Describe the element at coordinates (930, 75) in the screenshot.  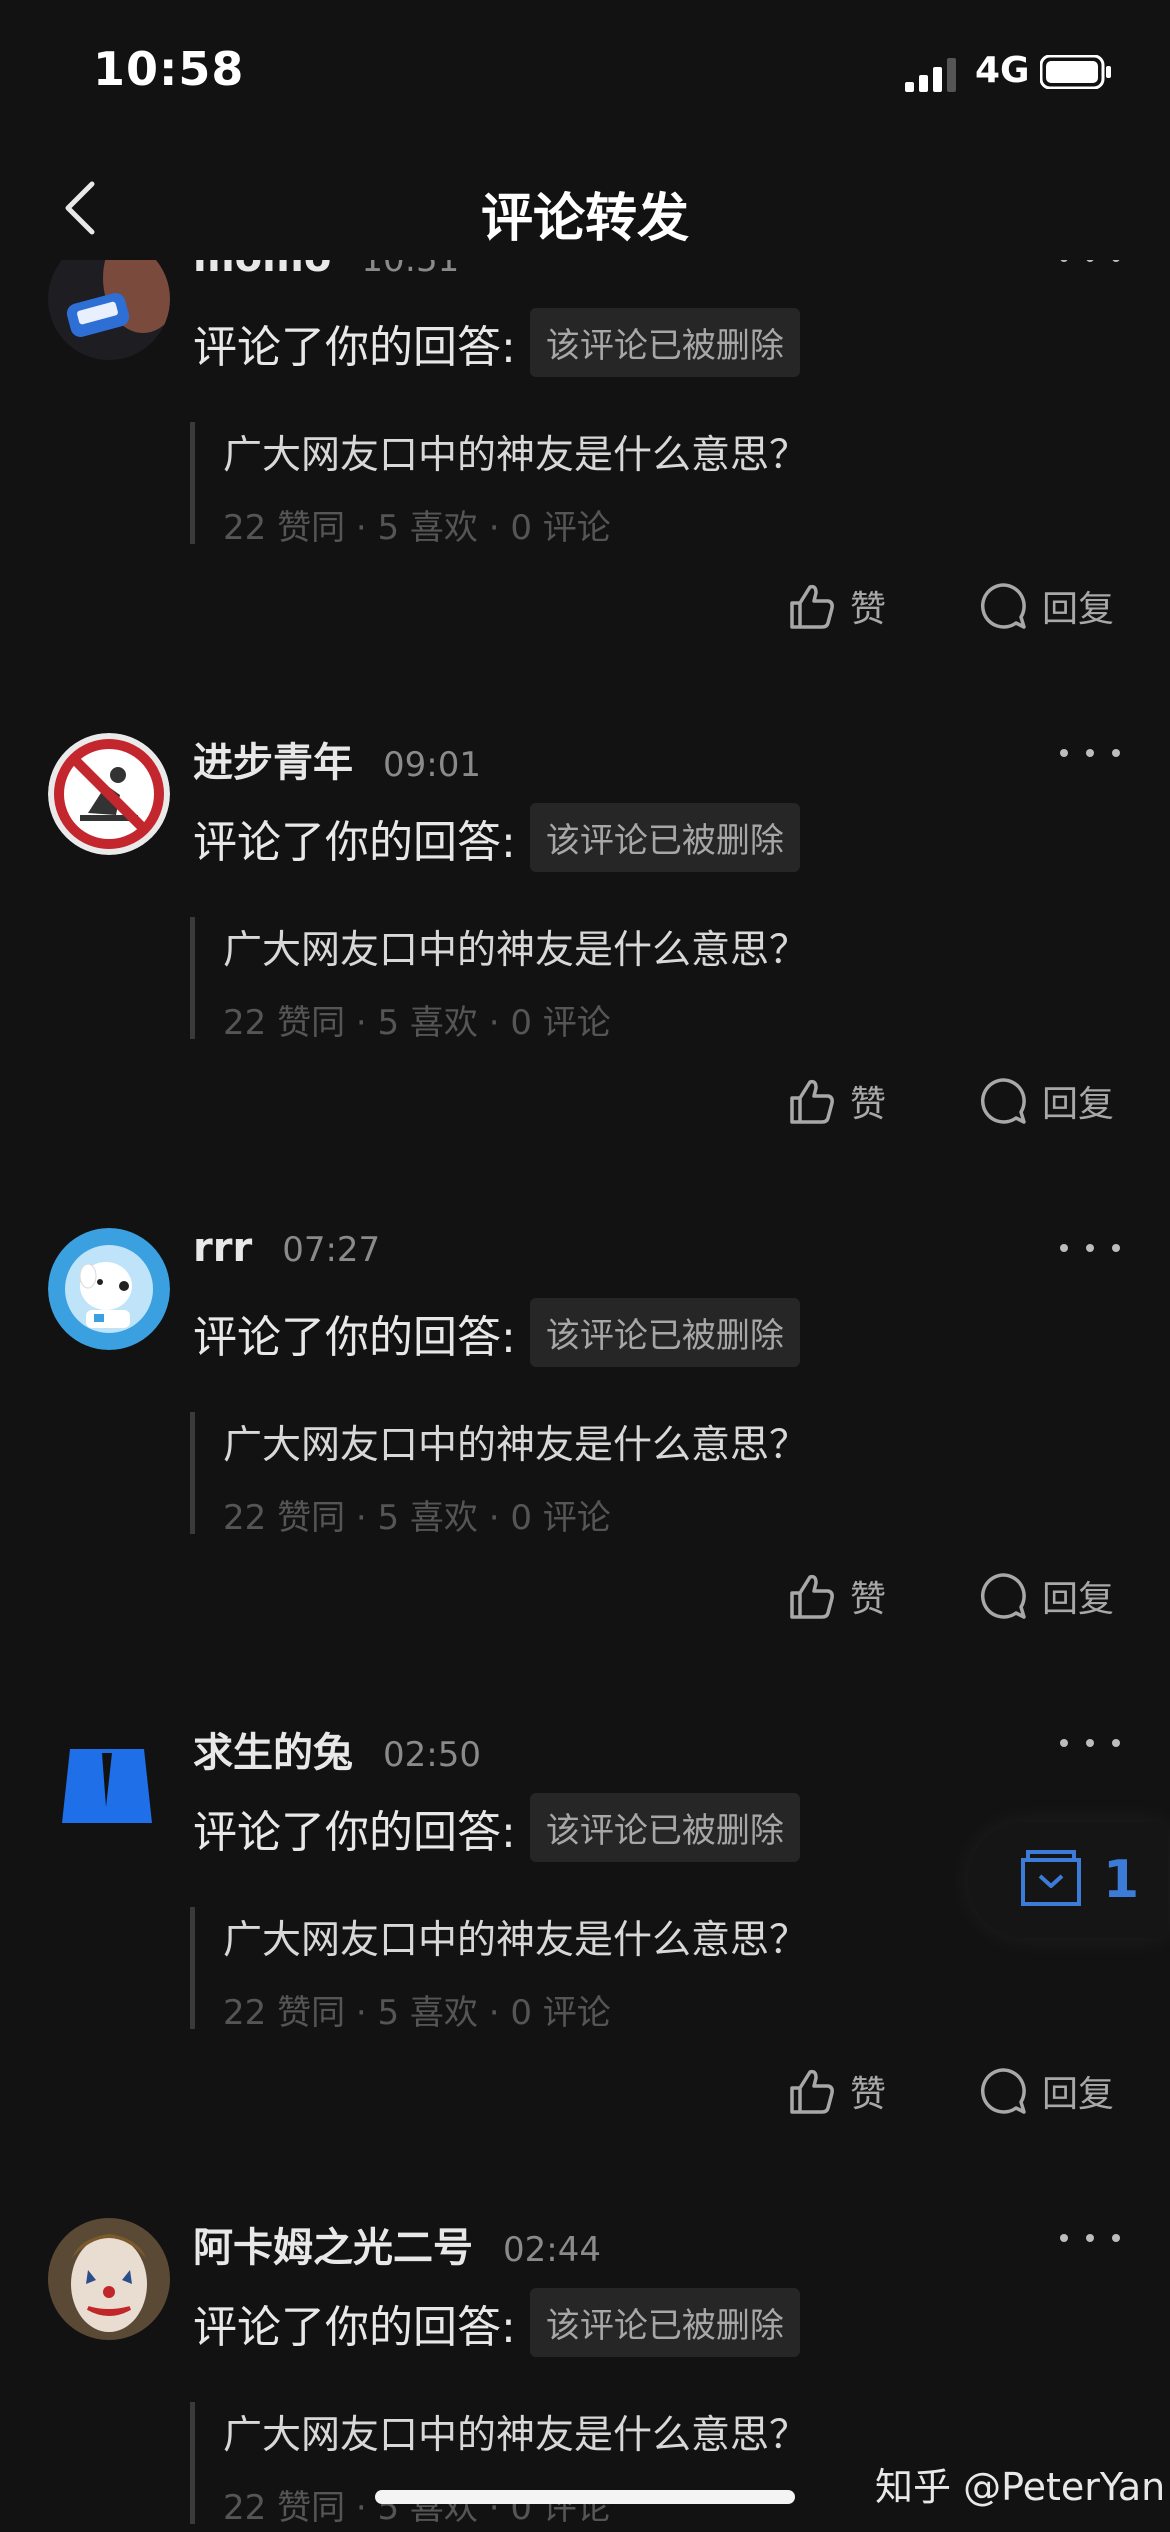
I see `signal-icon` at that location.